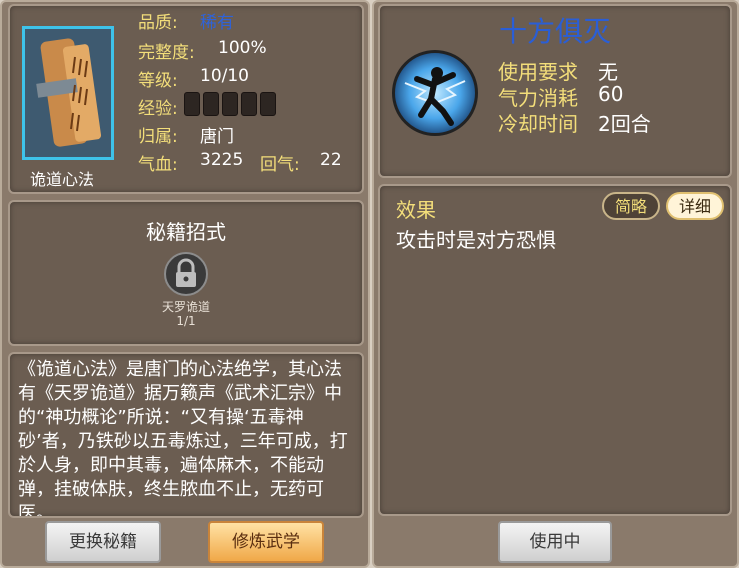 Image resolution: width=739 pixels, height=568 pixels. I want to click on skill-cost-value: 60, so click(611, 94).